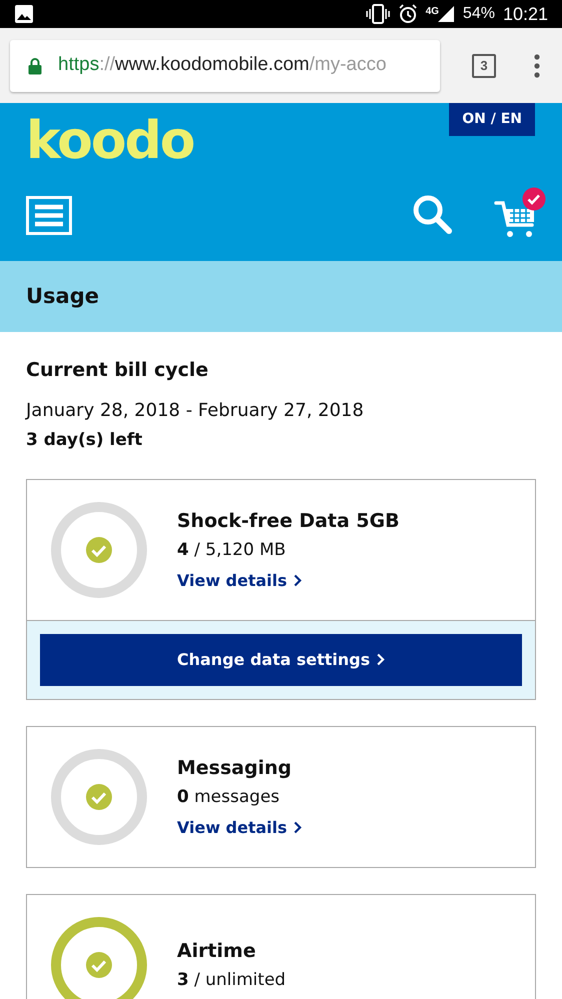 Image resolution: width=562 pixels, height=999 pixels. What do you see at coordinates (478, 14) in the screenshot?
I see `battery-level: 54%` at bounding box center [478, 14].